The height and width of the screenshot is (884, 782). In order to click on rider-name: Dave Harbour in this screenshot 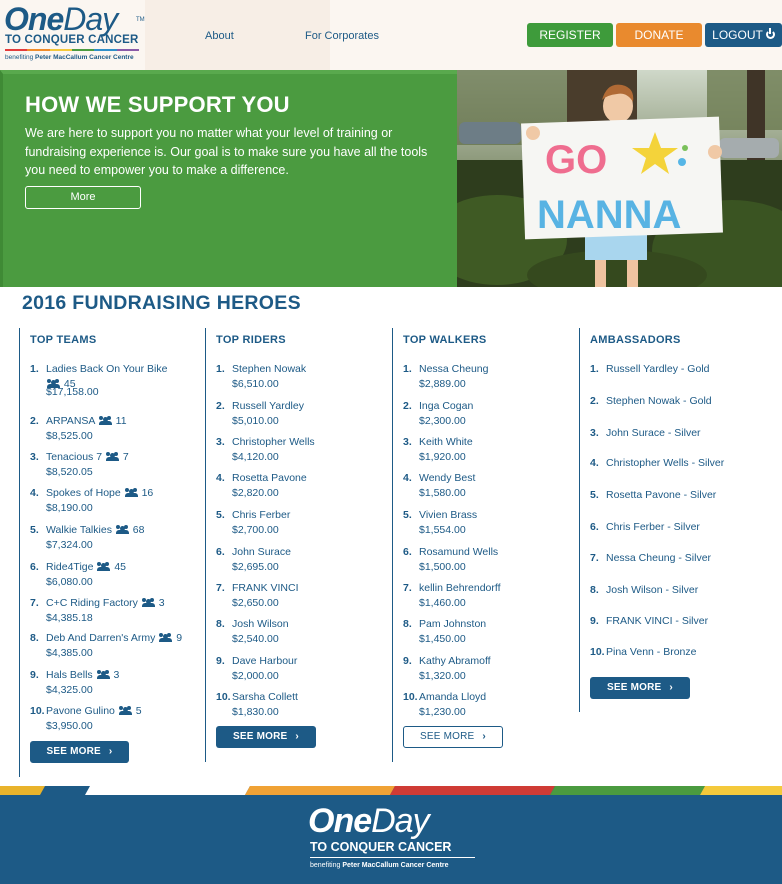, I will do `click(264, 661)`.